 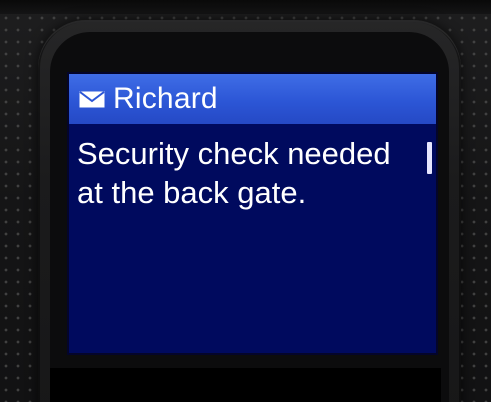 What do you see at coordinates (165, 98) in the screenshot?
I see `sender-name: Richard` at bounding box center [165, 98].